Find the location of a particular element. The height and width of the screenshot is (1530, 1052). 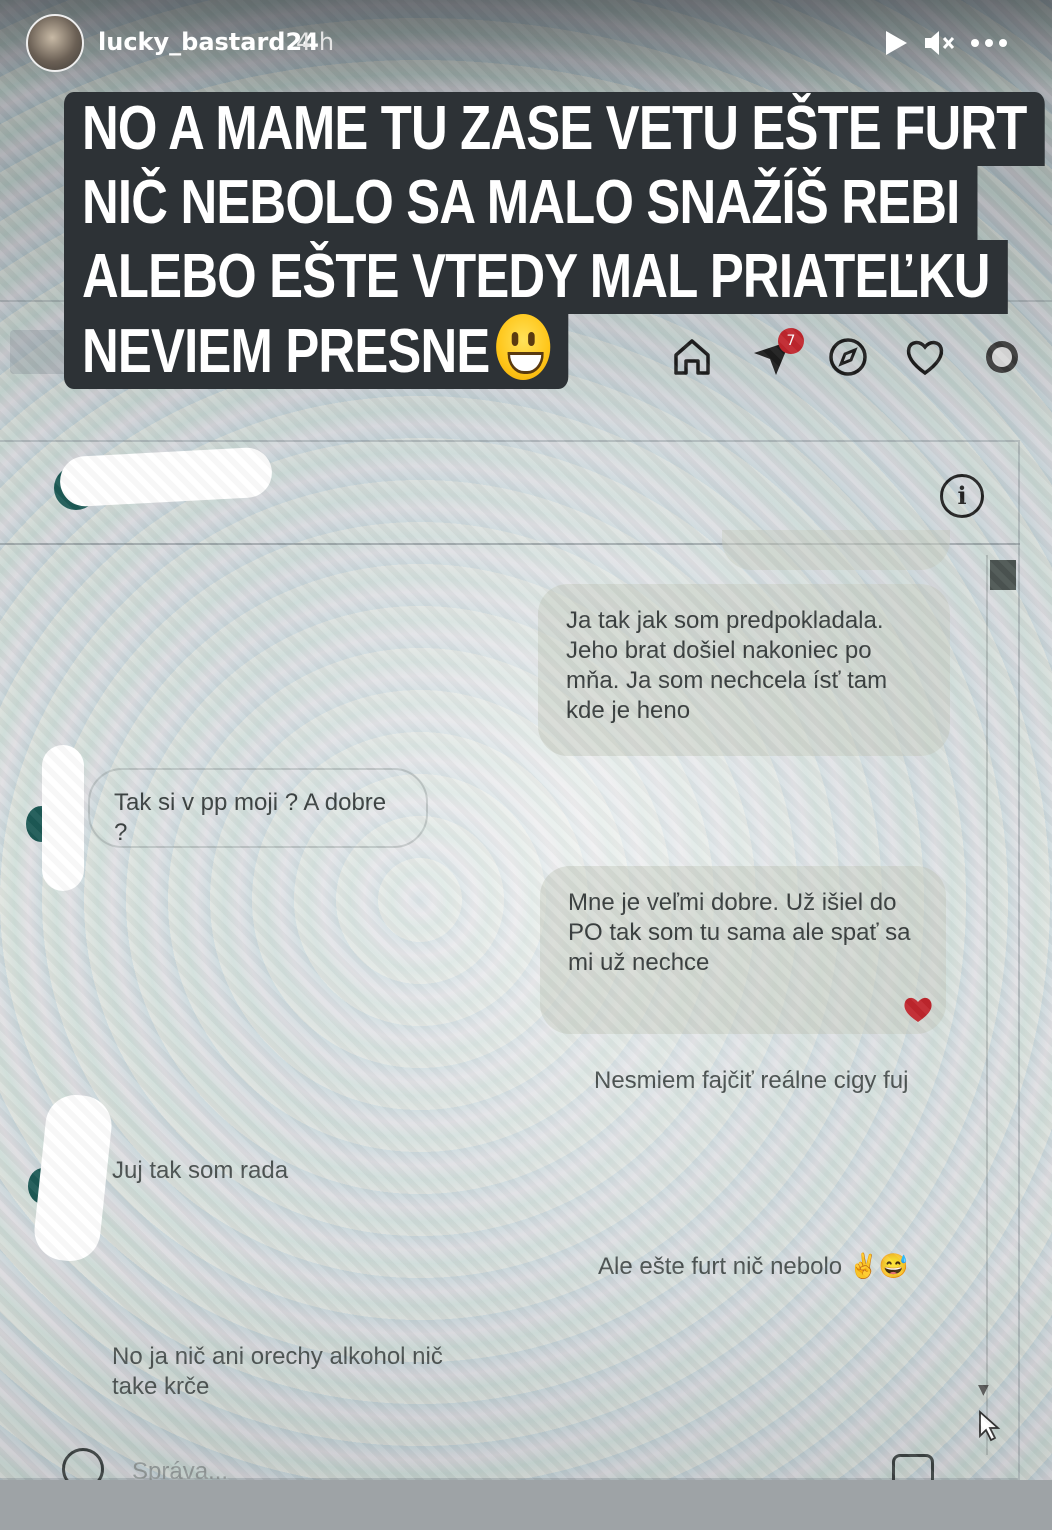

mouse-cursor-icon is located at coordinates (989, 1426).